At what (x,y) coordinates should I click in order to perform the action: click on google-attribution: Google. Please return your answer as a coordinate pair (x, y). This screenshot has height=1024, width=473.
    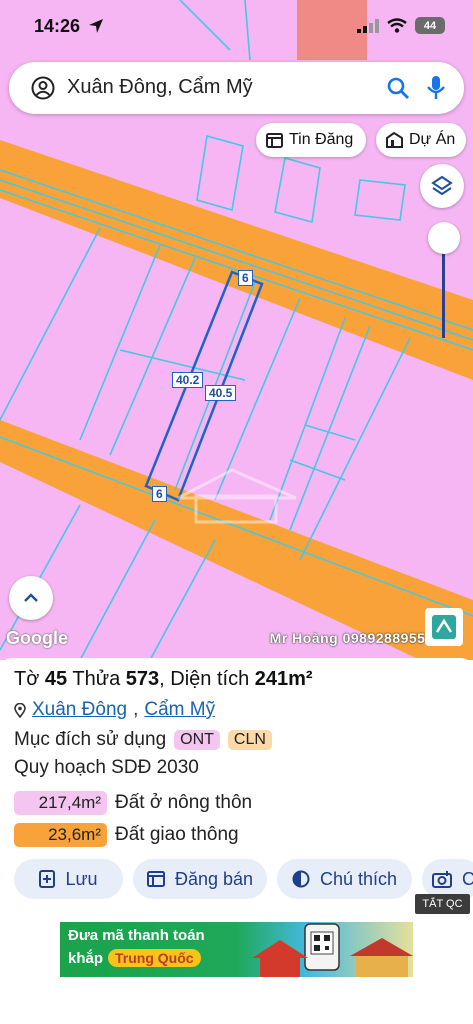
    Looking at the image, I should click on (37, 638).